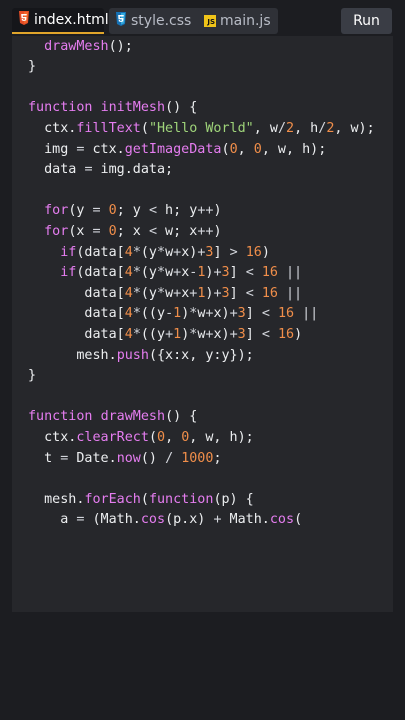 The height and width of the screenshot is (720, 405). Describe the element at coordinates (173, 313) in the screenshot. I see `code-line: data[4*((y-1)*w+x)+3] < 16 ||` at that location.